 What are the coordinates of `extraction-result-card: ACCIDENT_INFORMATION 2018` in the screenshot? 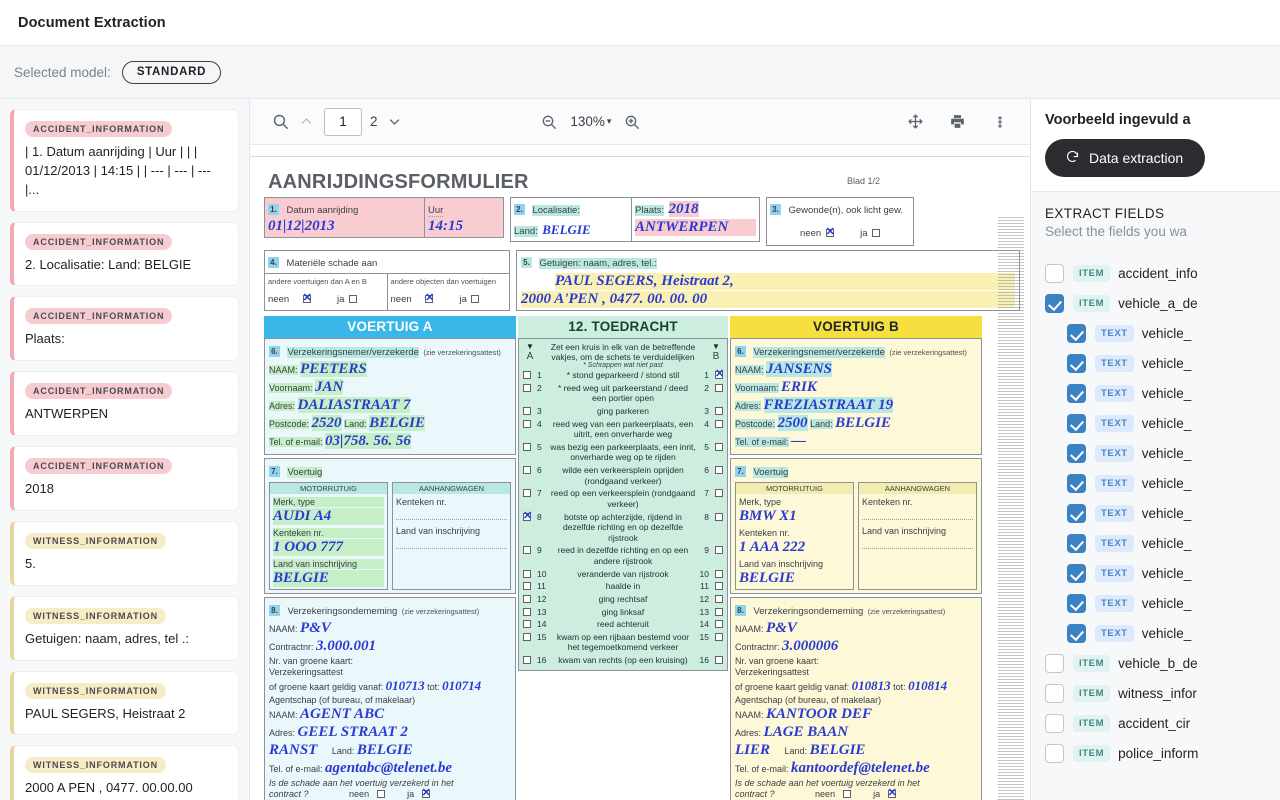 It's located at (124, 478).